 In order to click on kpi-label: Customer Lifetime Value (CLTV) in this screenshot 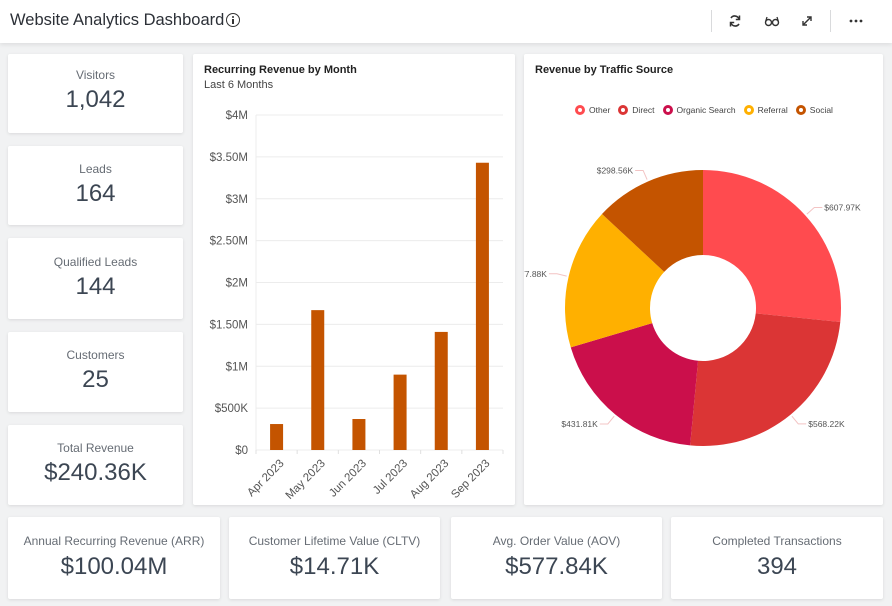, I will do `click(334, 541)`.